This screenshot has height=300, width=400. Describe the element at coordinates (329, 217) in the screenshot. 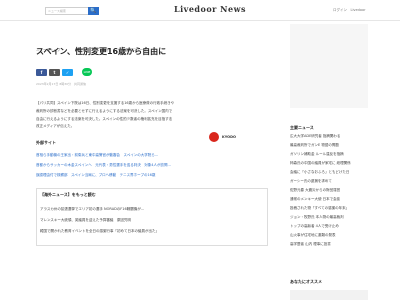

I see `sidebar-news-item: ジョン・牧野氏 本人物の最高裁判` at that location.